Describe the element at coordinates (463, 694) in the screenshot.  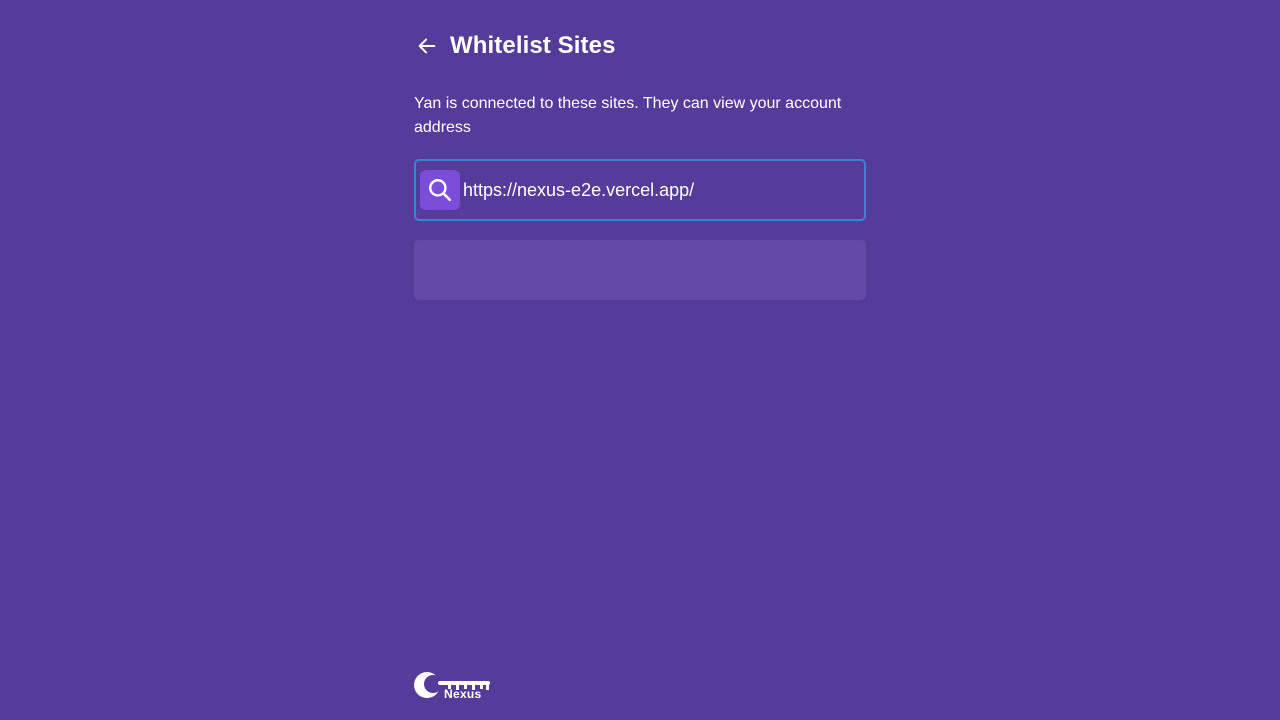
I see `logo-text: Nexus` at that location.